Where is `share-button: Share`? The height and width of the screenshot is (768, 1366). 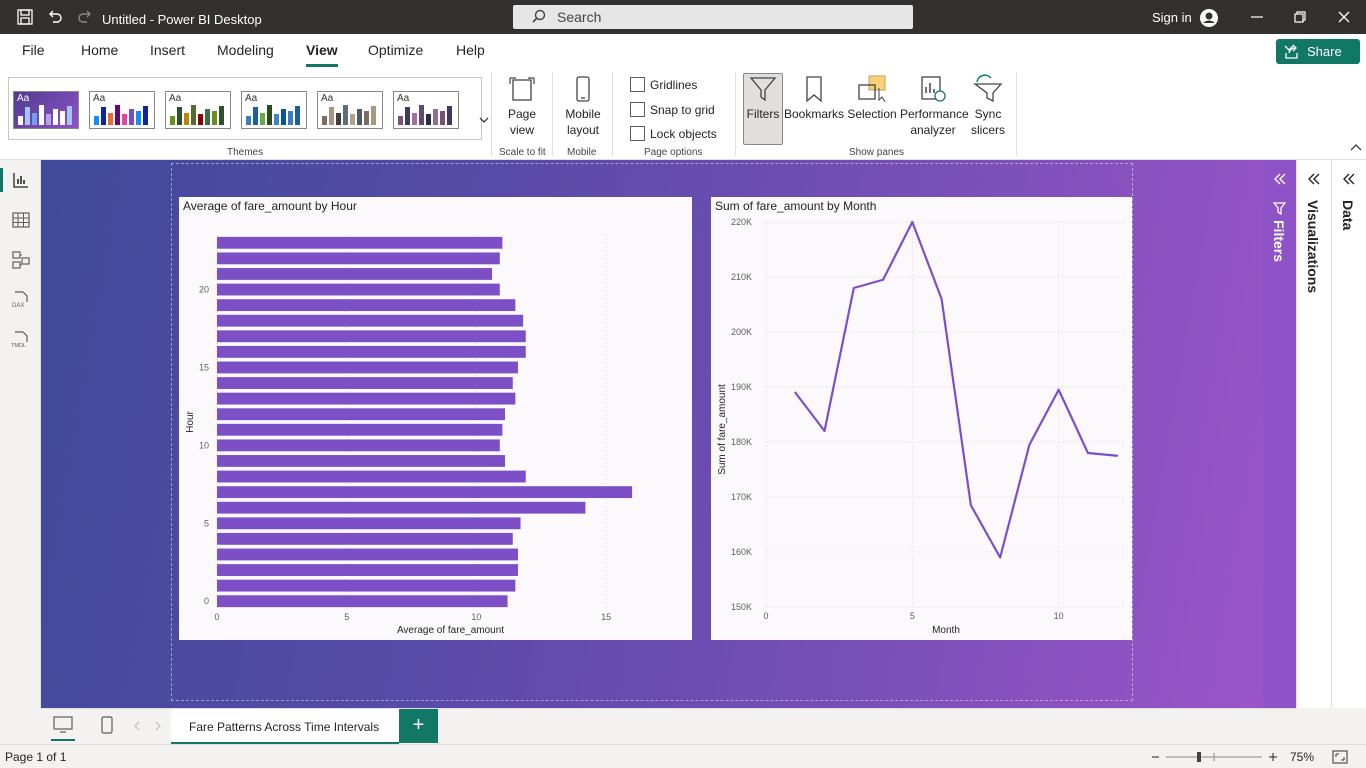
share-button: Share is located at coordinates (1318, 51).